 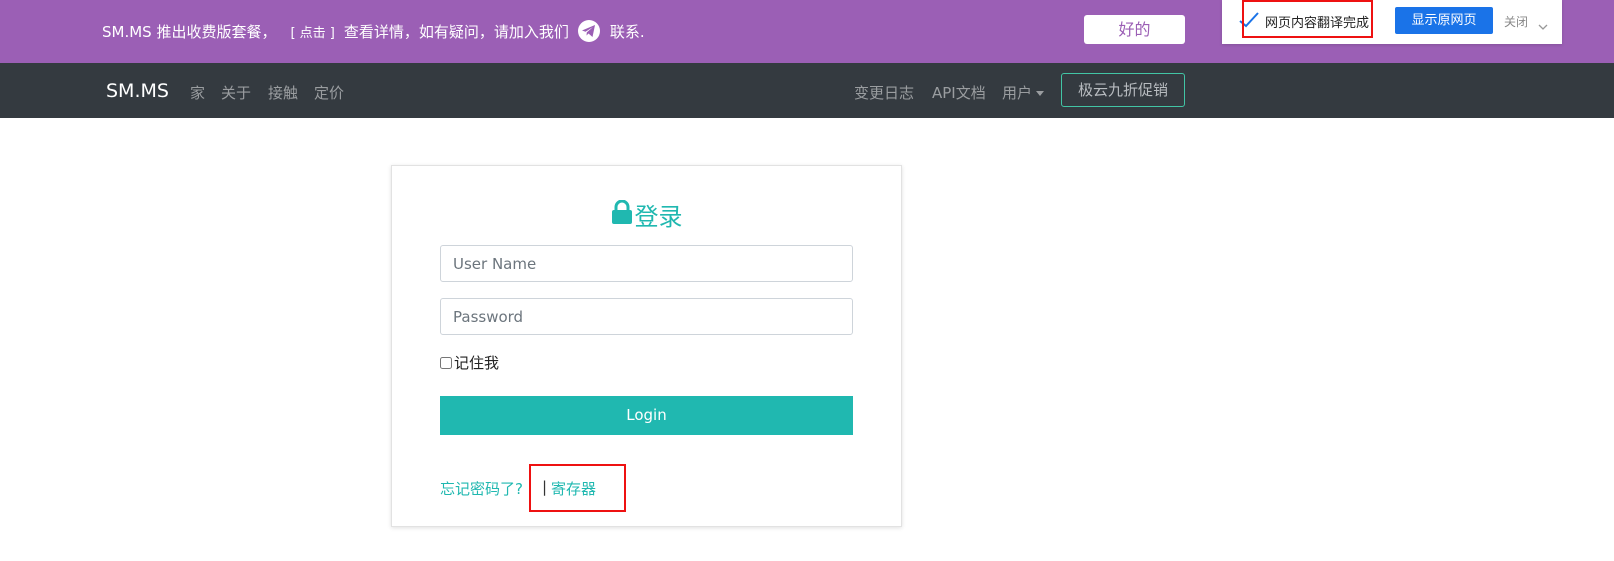 I want to click on nav-user-dropdown: 用户, so click(x=1023, y=92).